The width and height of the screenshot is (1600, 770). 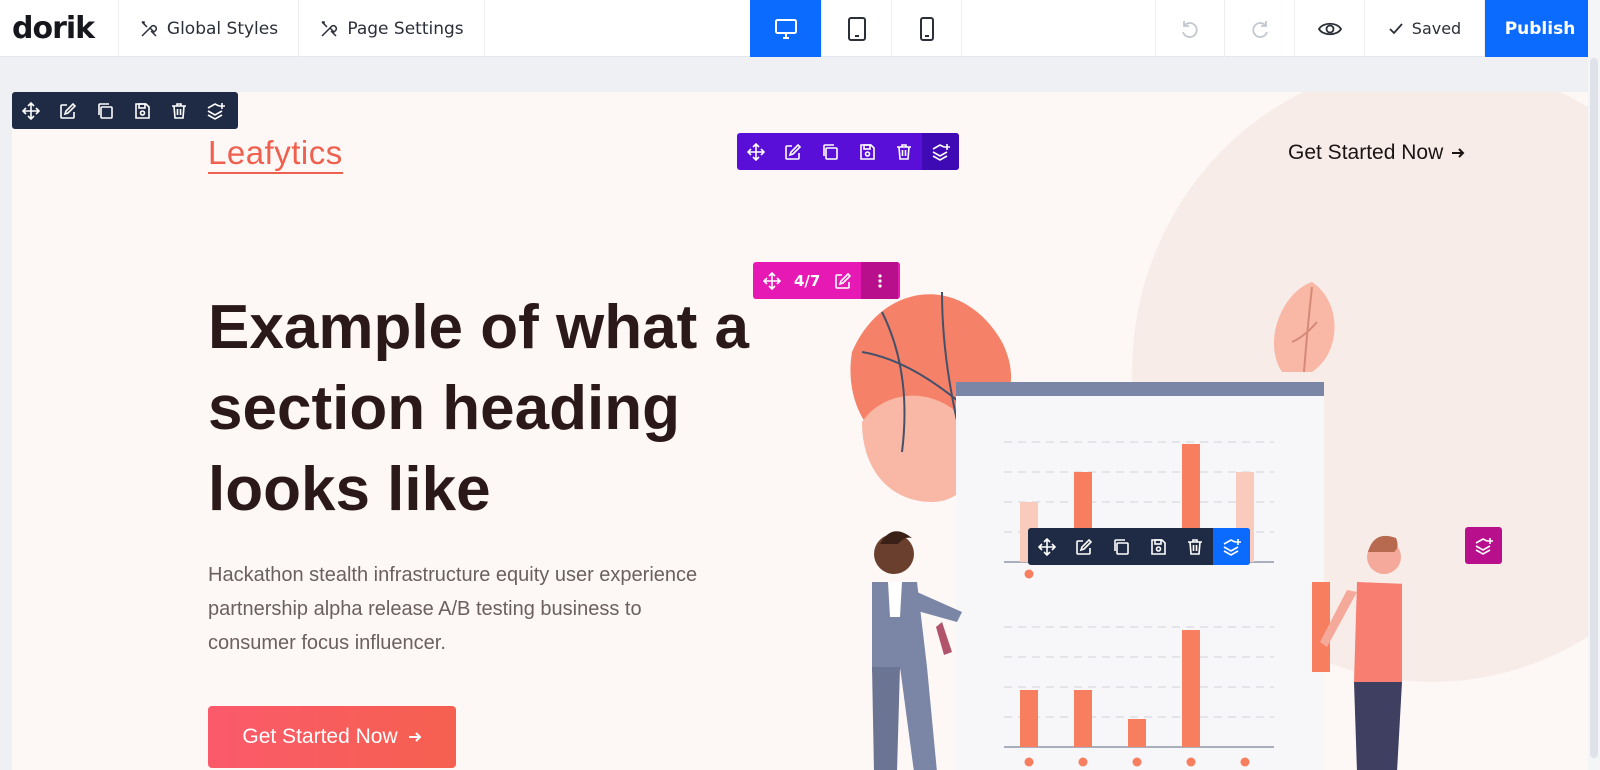 What do you see at coordinates (444, 408) in the screenshot?
I see `heading-line: section heading` at bounding box center [444, 408].